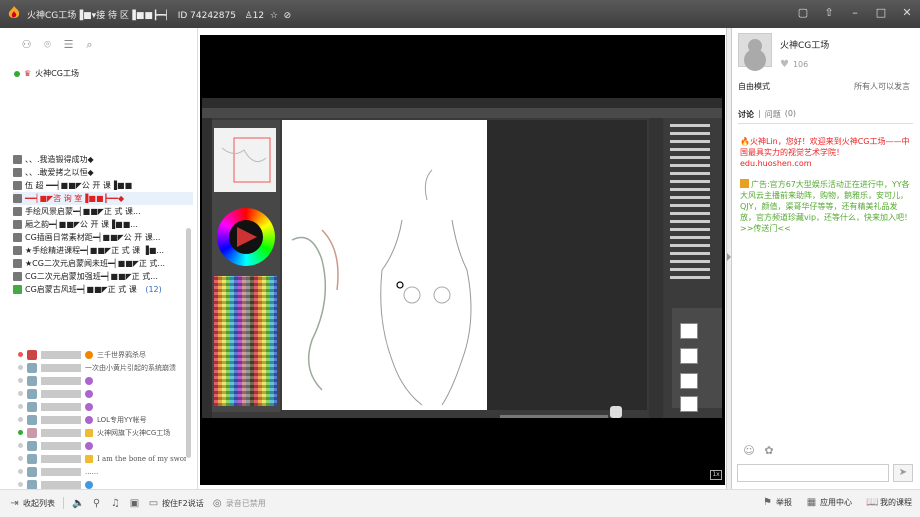  Describe the element at coordinates (81, 289) in the screenshot. I see `channel-label: CG启蒙古风班━┥■■◤正 式 课` at that location.